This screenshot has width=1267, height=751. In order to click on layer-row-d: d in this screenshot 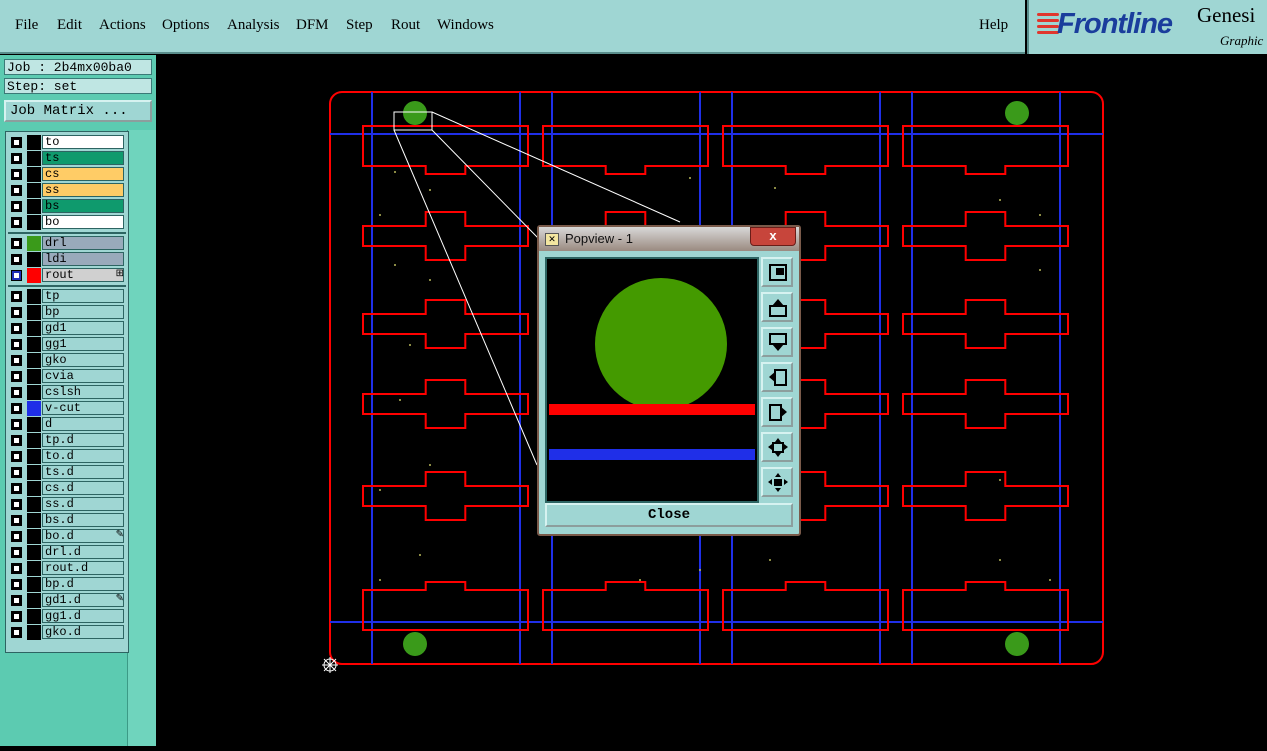, I will do `click(67, 424)`.